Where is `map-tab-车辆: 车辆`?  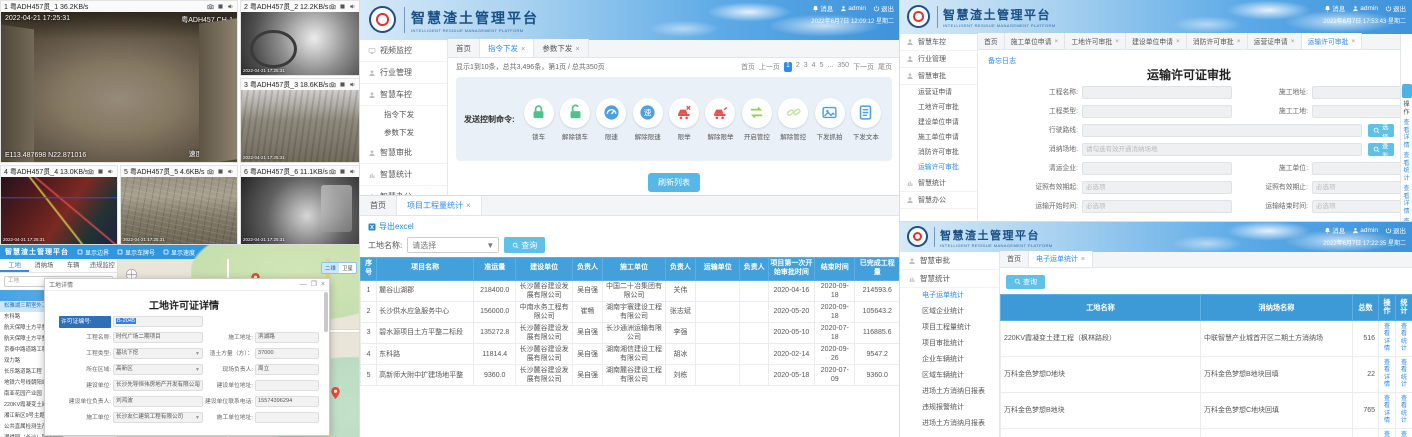 map-tab-车辆: 车辆 is located at coordinates (73, 265).